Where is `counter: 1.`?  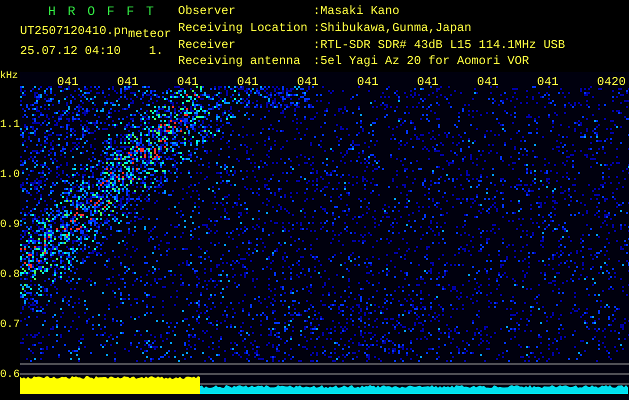 counter: 1. is located at coordinates (156, 51).